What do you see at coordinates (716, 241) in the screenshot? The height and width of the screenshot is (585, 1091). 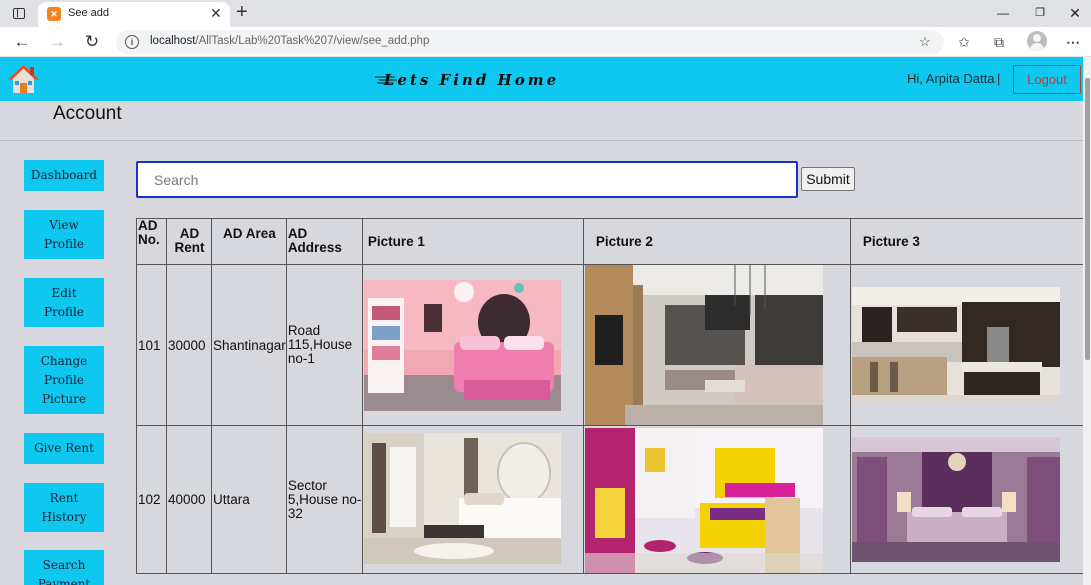 I see `header-picture-2: Picture 2` at bounding box center [716, 241].